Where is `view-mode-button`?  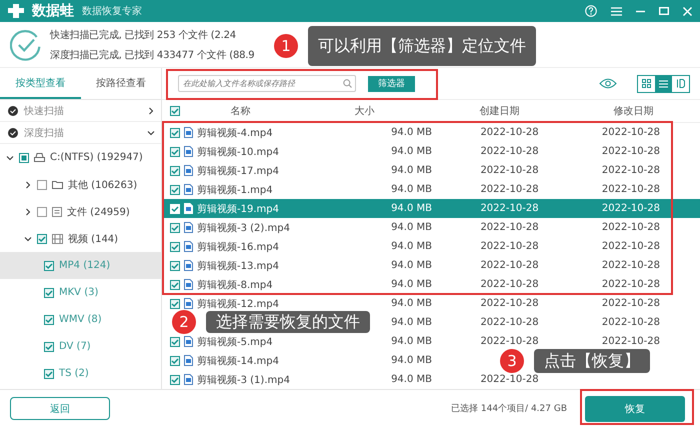
view-mode-button is located at coordinates (663, 84).